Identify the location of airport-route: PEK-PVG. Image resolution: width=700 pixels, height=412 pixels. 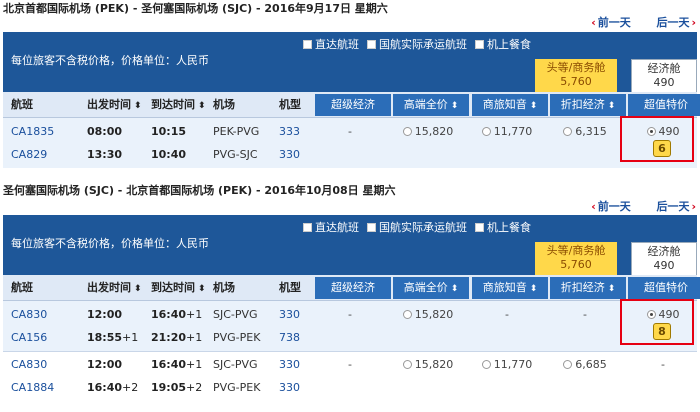
(236, 131).